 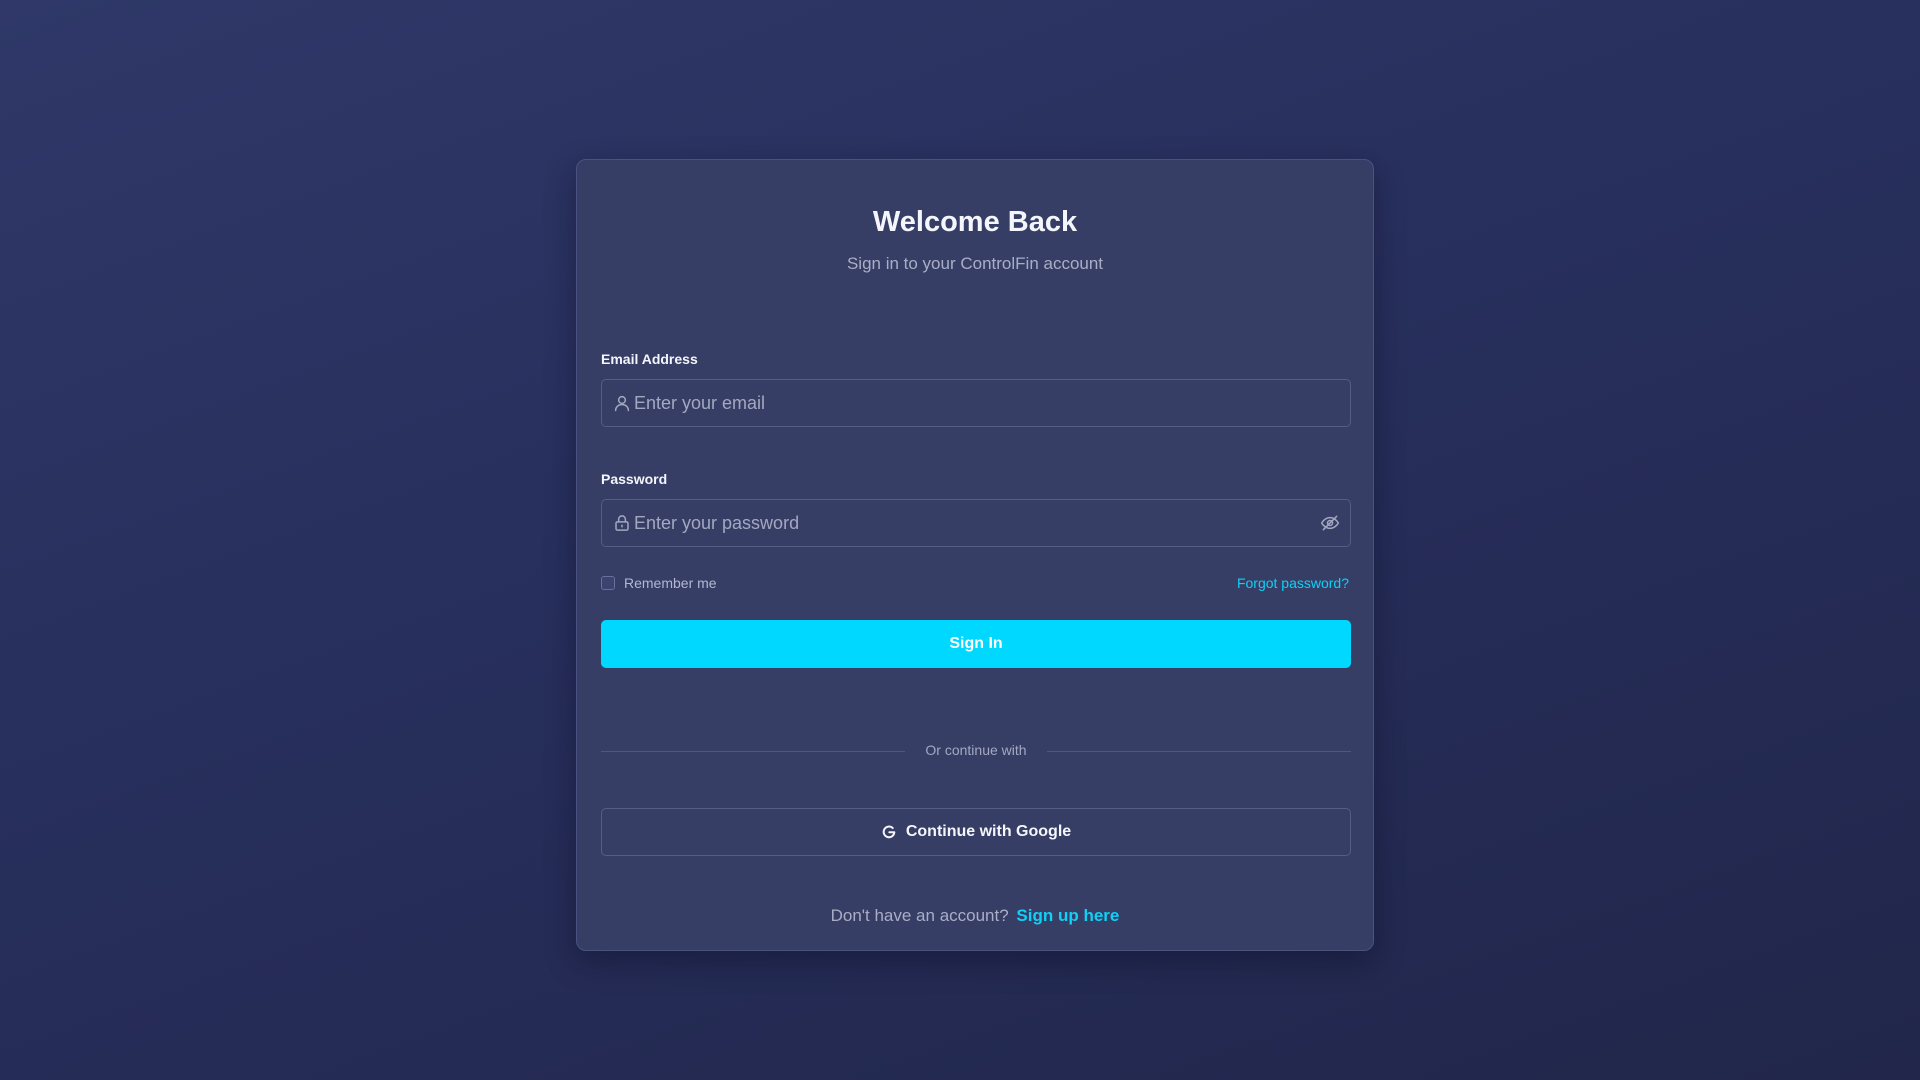 I want to click on page-subtitle: Sign in to your ControlFin account, so click(x=975, y=263).